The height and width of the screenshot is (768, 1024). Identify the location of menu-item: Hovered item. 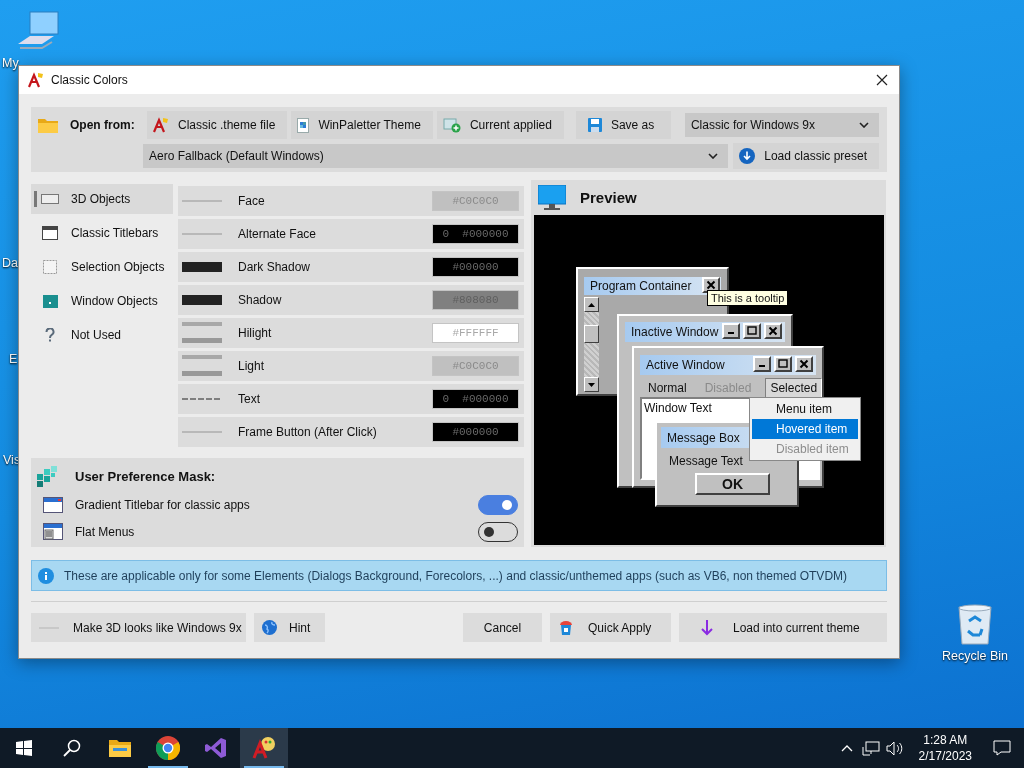
(805, 429).